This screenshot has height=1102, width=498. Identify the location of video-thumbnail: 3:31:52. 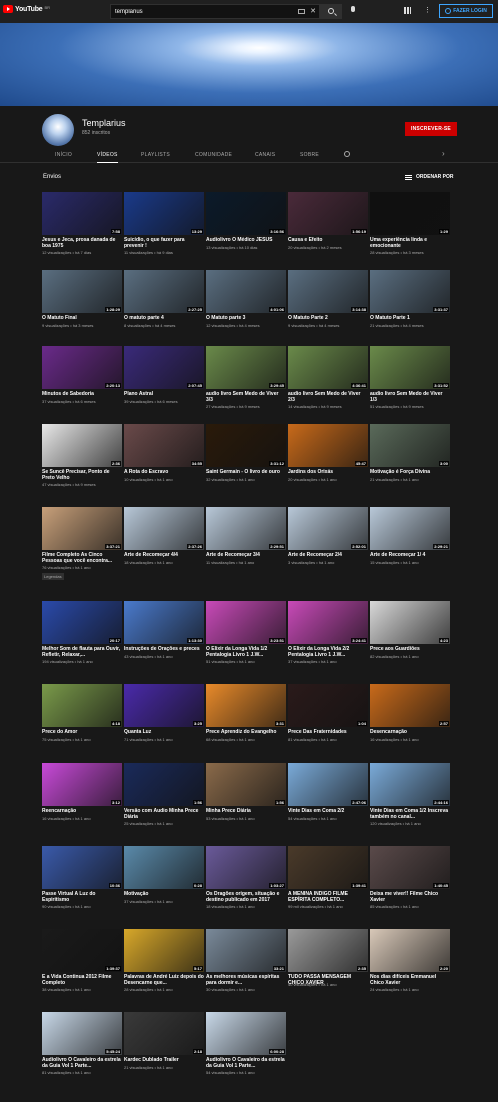
(410, 367).